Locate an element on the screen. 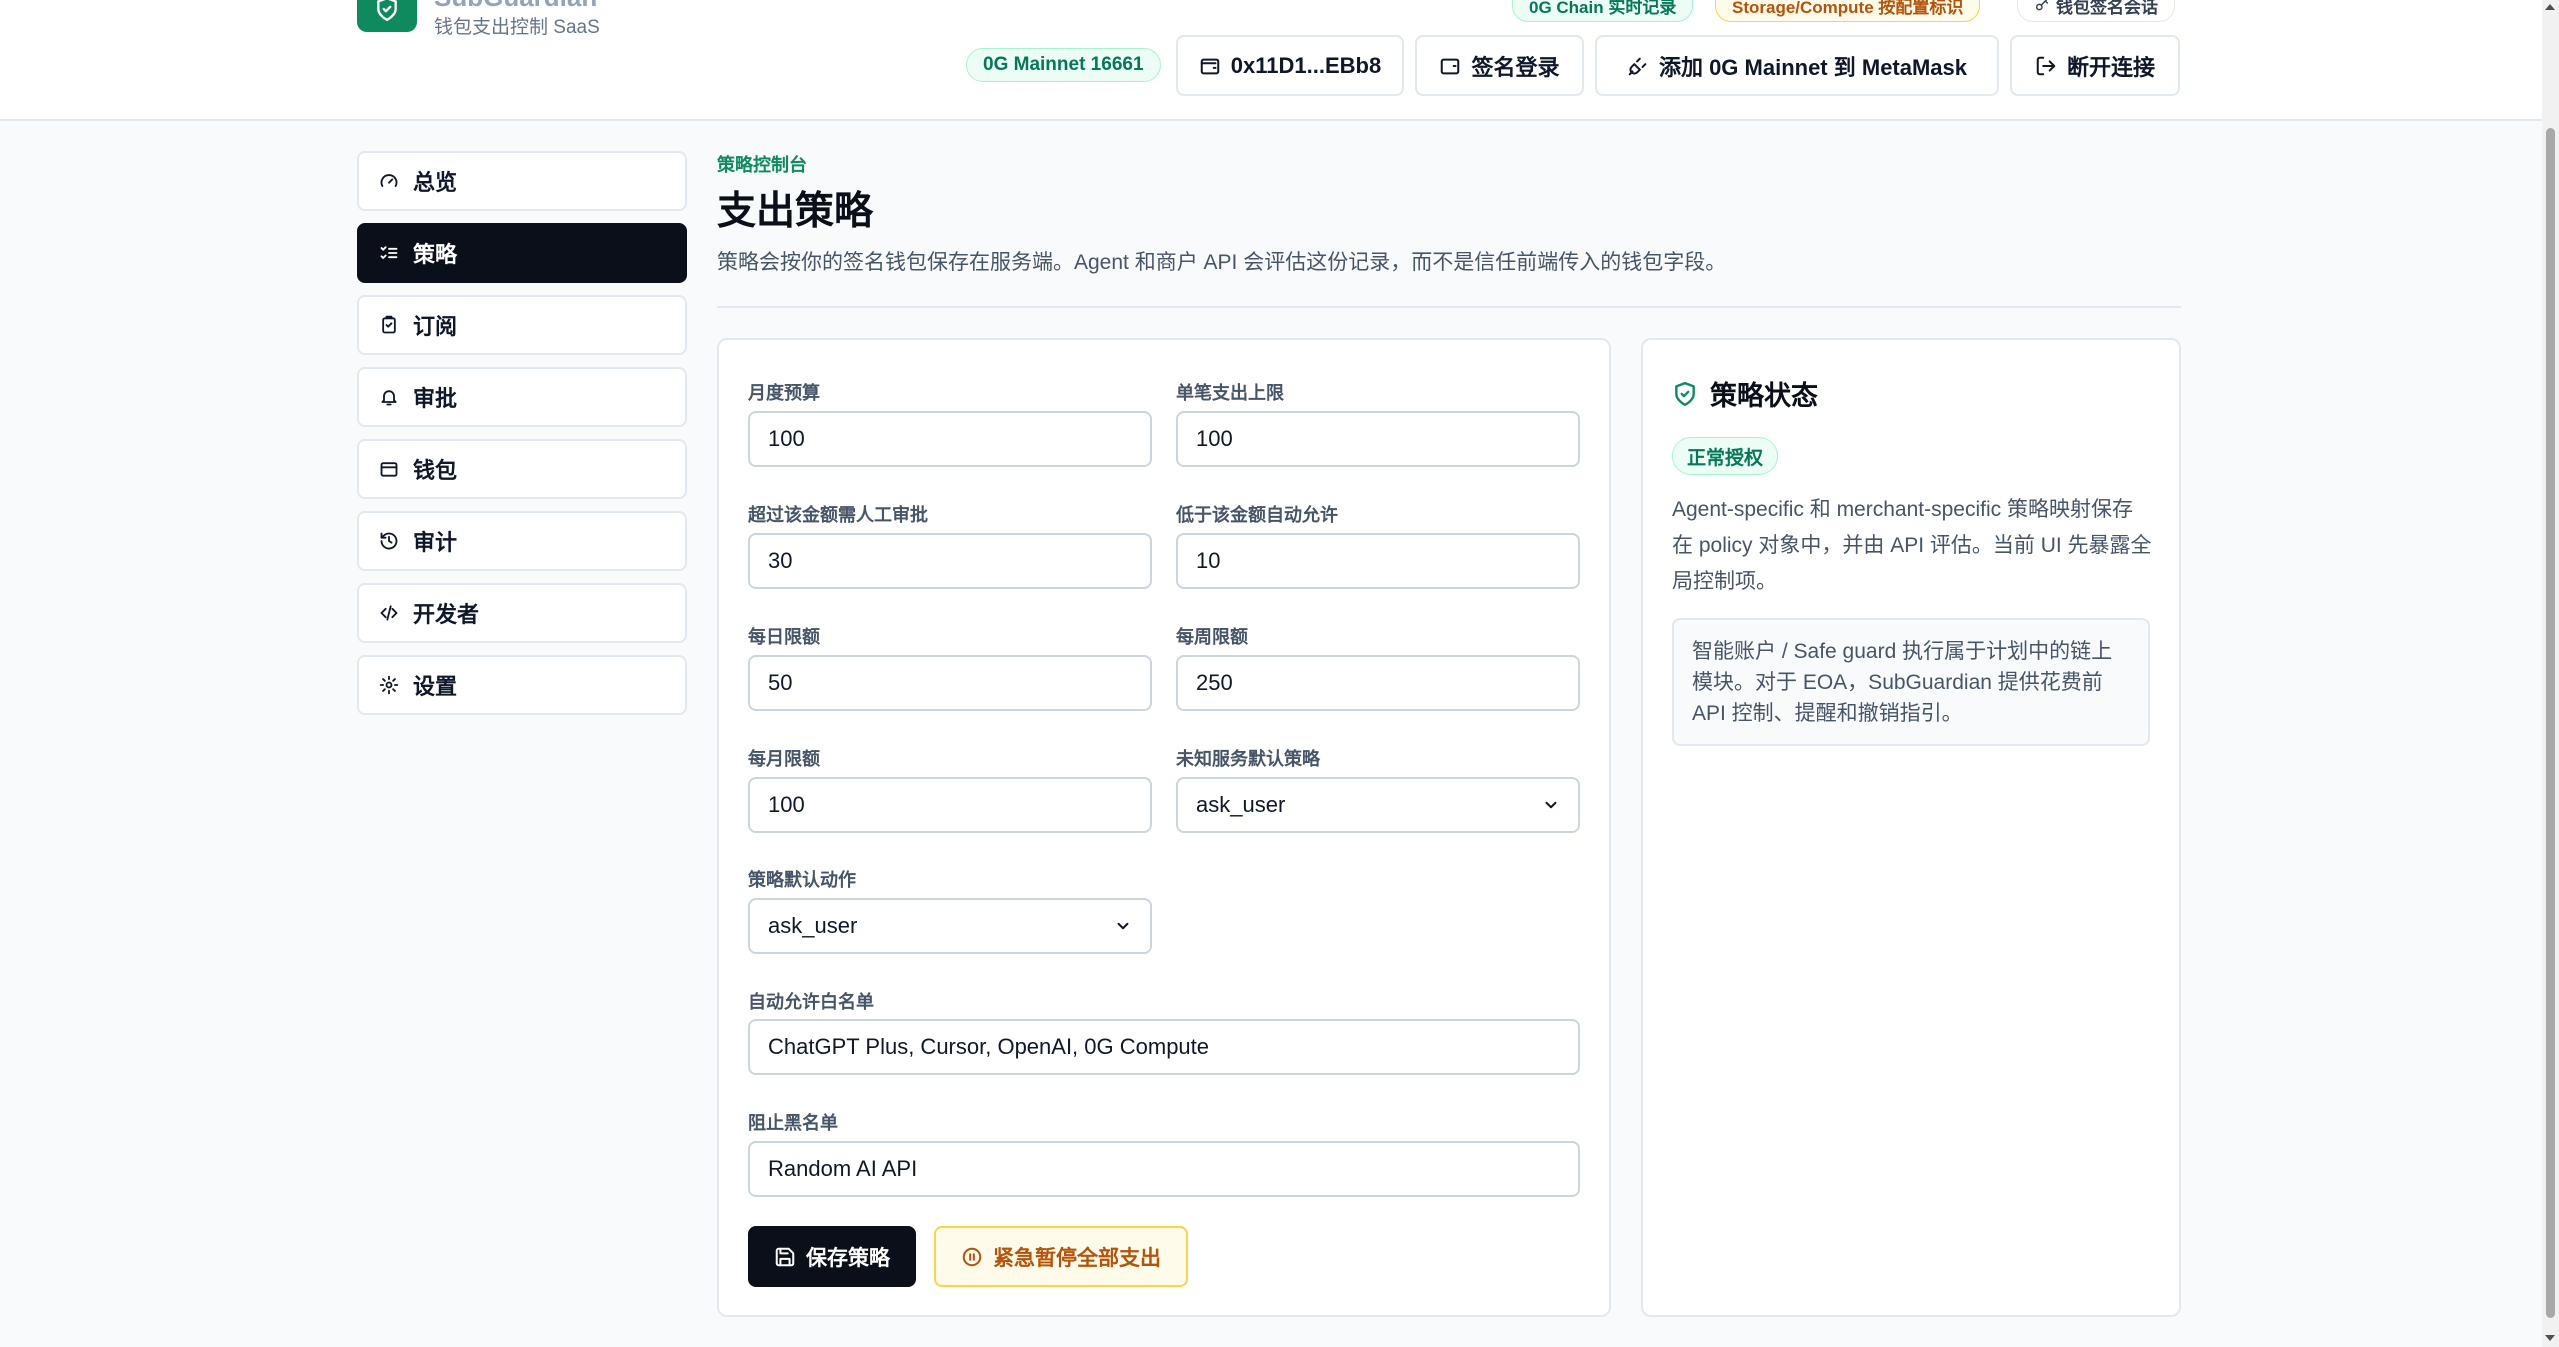 The image size is (2559, 1347). unknown-service-policy-select: ask_user is located at coordinates (1378, 805).